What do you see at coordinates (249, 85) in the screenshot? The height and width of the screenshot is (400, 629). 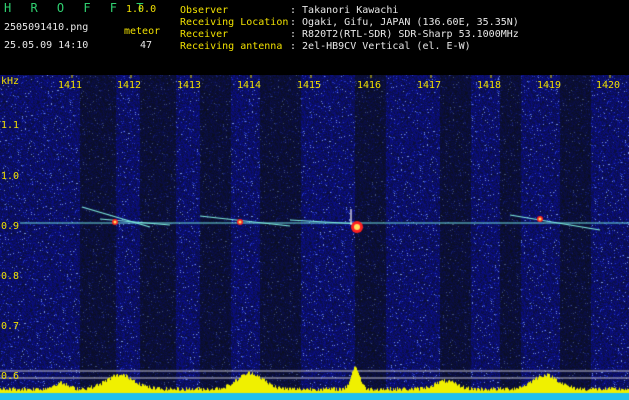 I see `x-tick-label: 1414` at bounding box center [249, 85].